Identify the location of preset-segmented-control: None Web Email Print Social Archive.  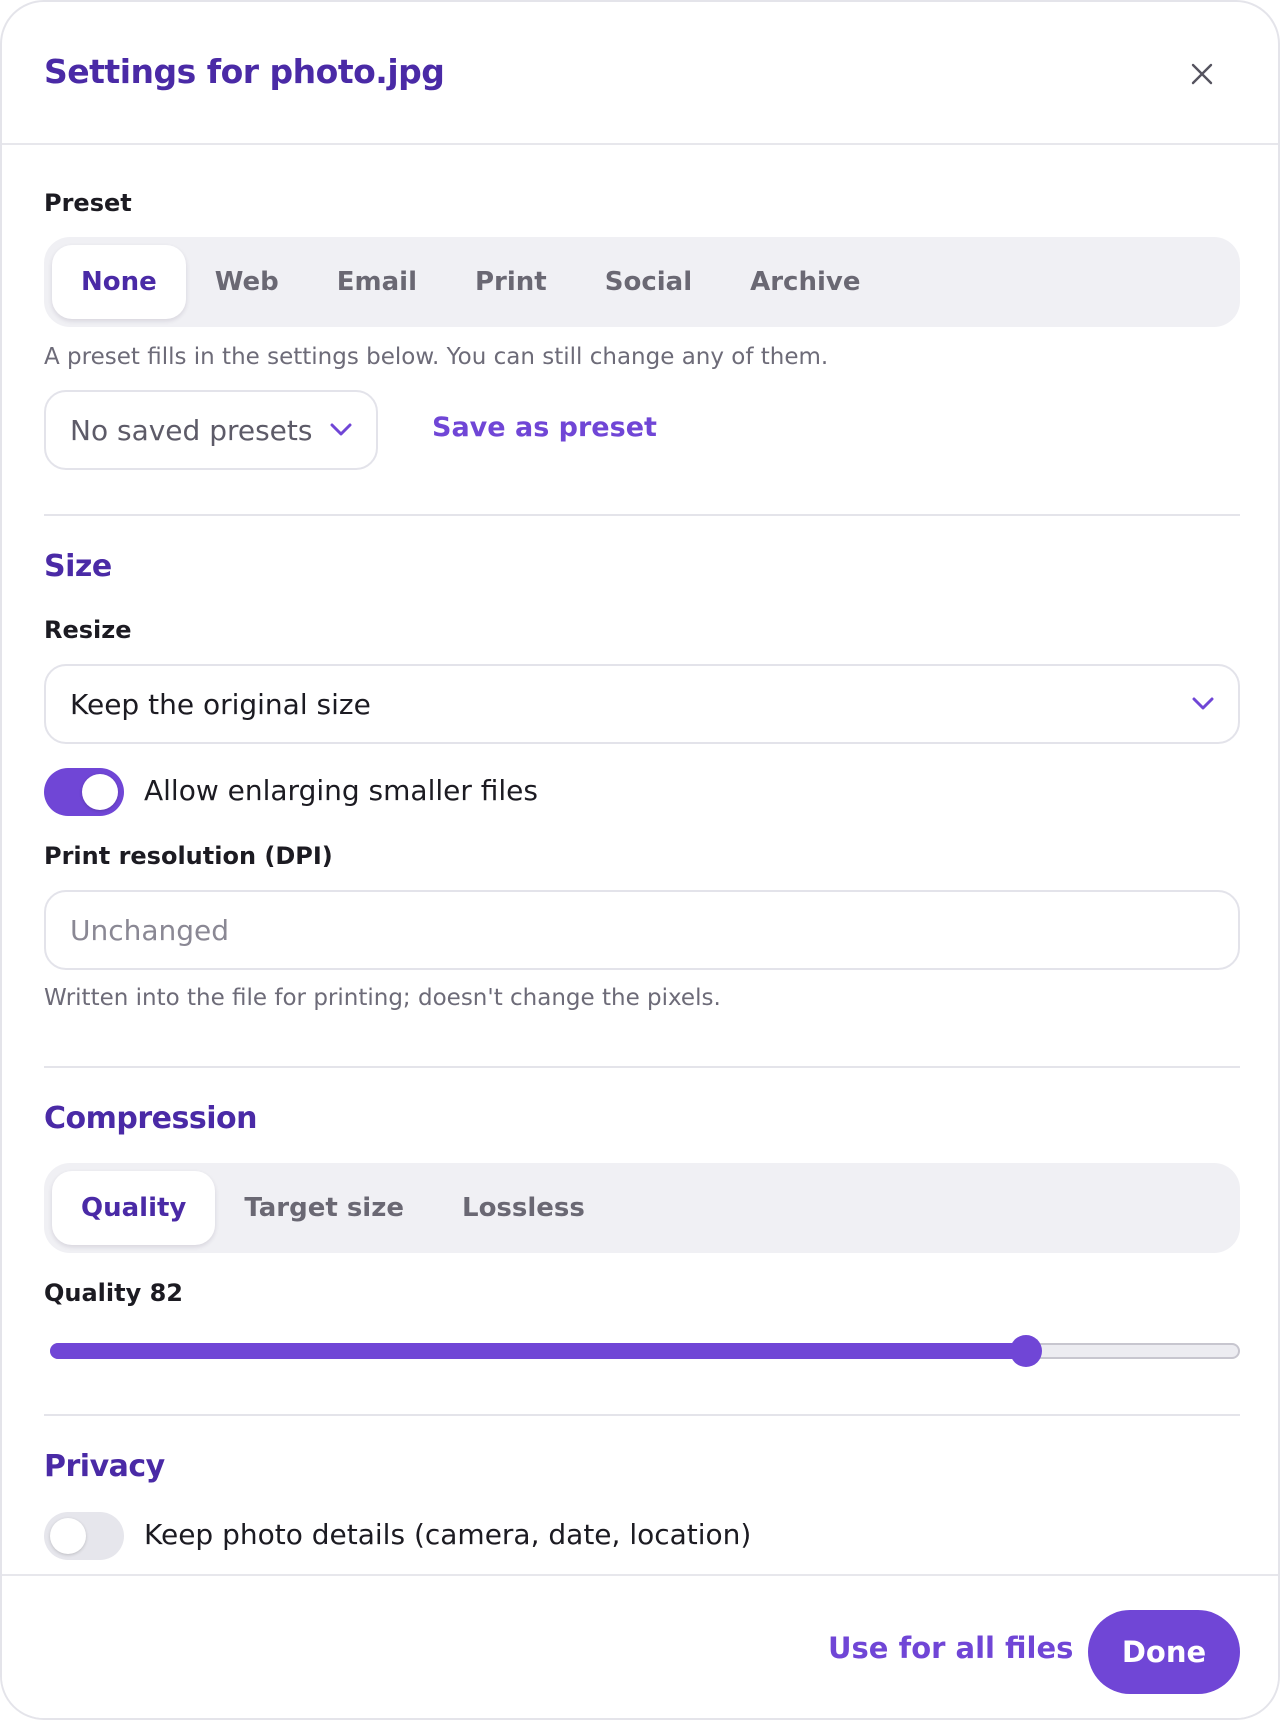
(642, 282).